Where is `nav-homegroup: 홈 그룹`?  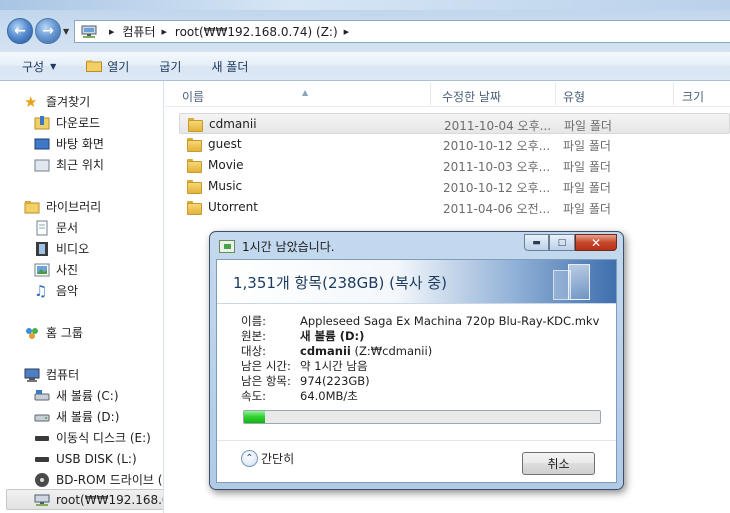
nav-homegroup: 홈 그룹 is located at coordinates (53, 332).